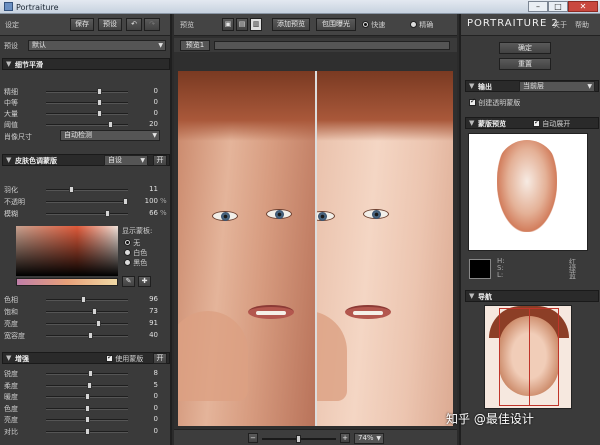 This screenshot has height=445, width=600. Describe the element at coordinates (110, 24) in the screenshot. I see `preset-button: 预设` at that location.